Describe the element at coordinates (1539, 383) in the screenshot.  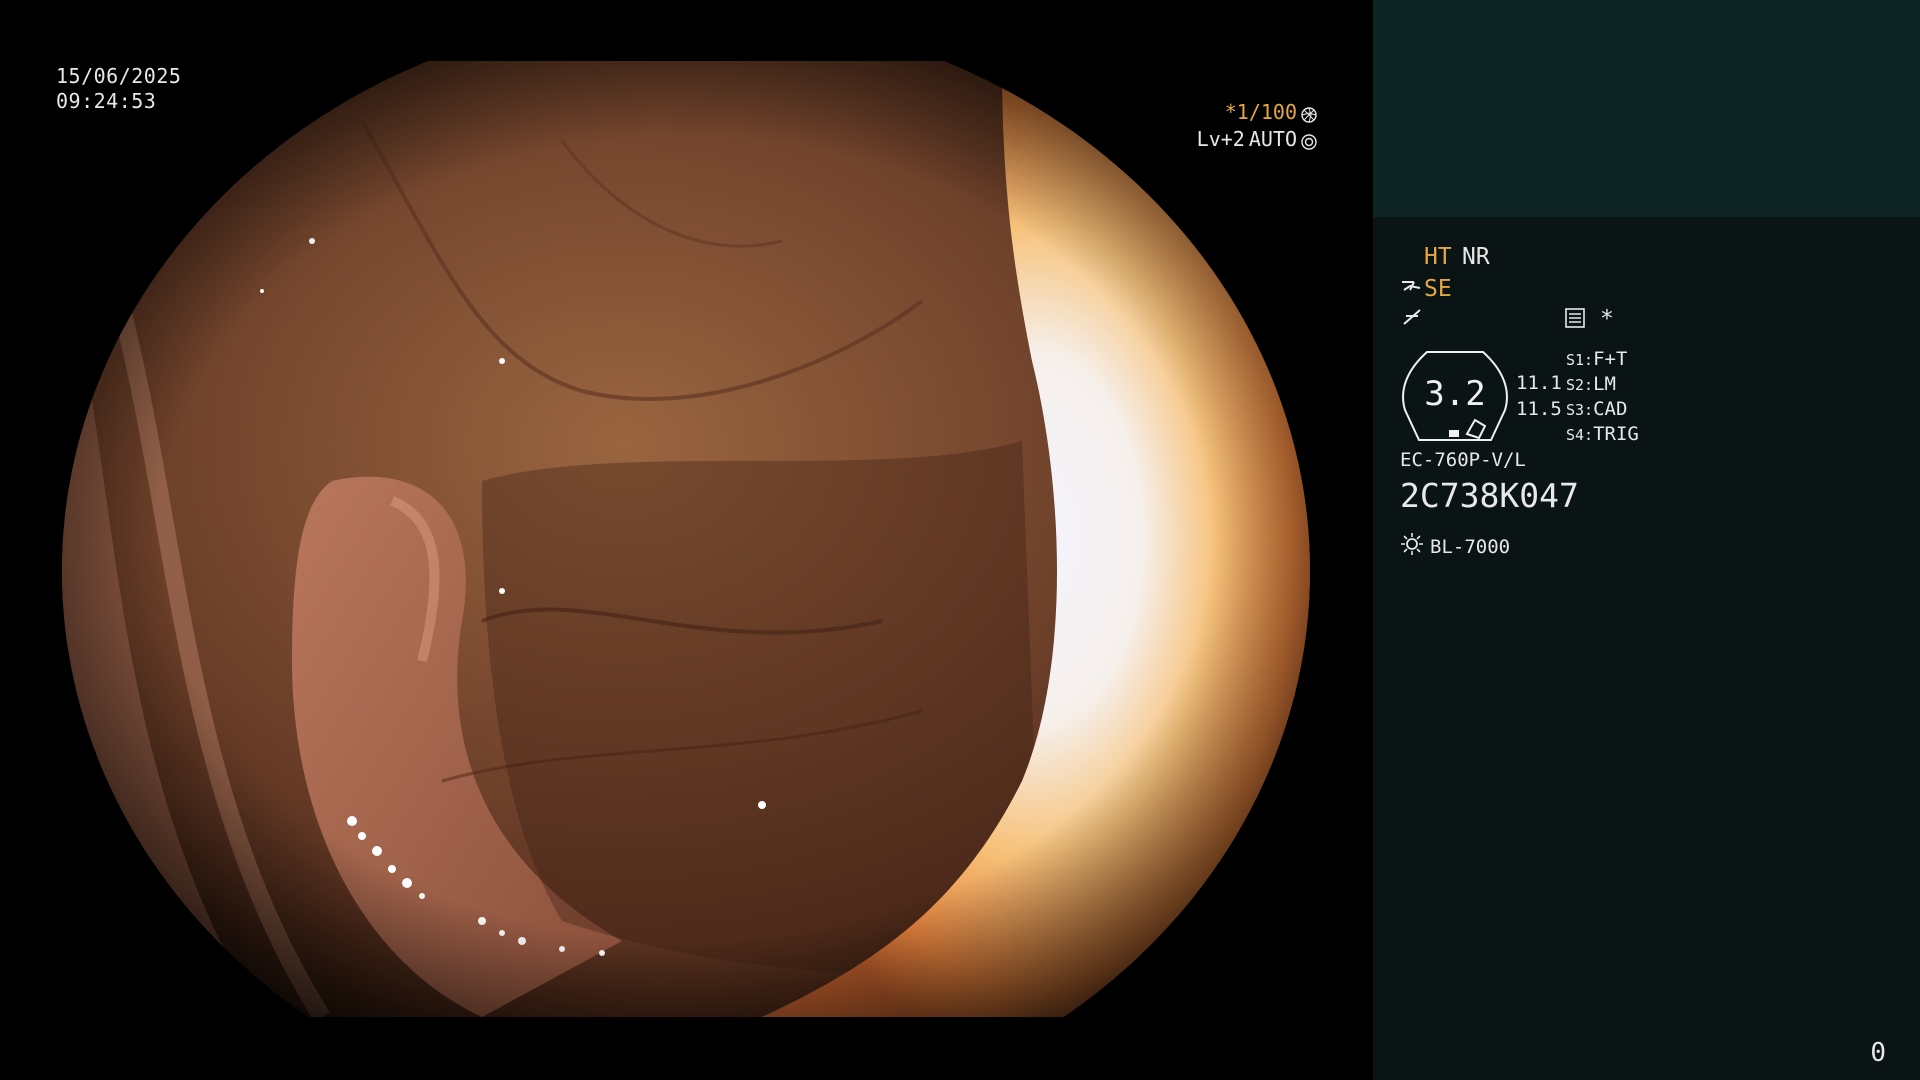
I see `value-upper: 11.1` at that location.